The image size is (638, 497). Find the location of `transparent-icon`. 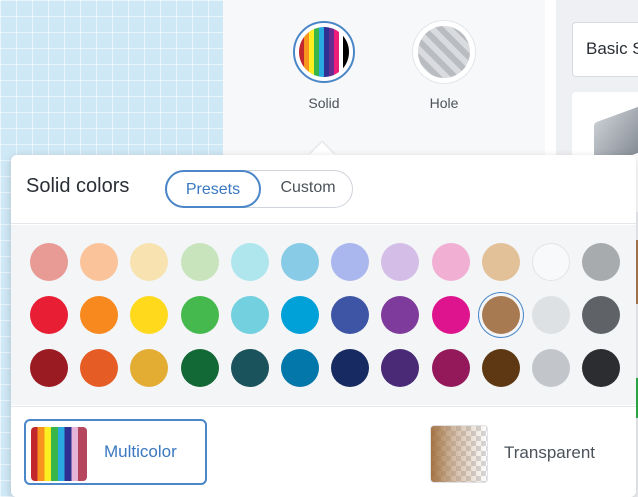

transparent-icon is located at coordinates (459, 454).